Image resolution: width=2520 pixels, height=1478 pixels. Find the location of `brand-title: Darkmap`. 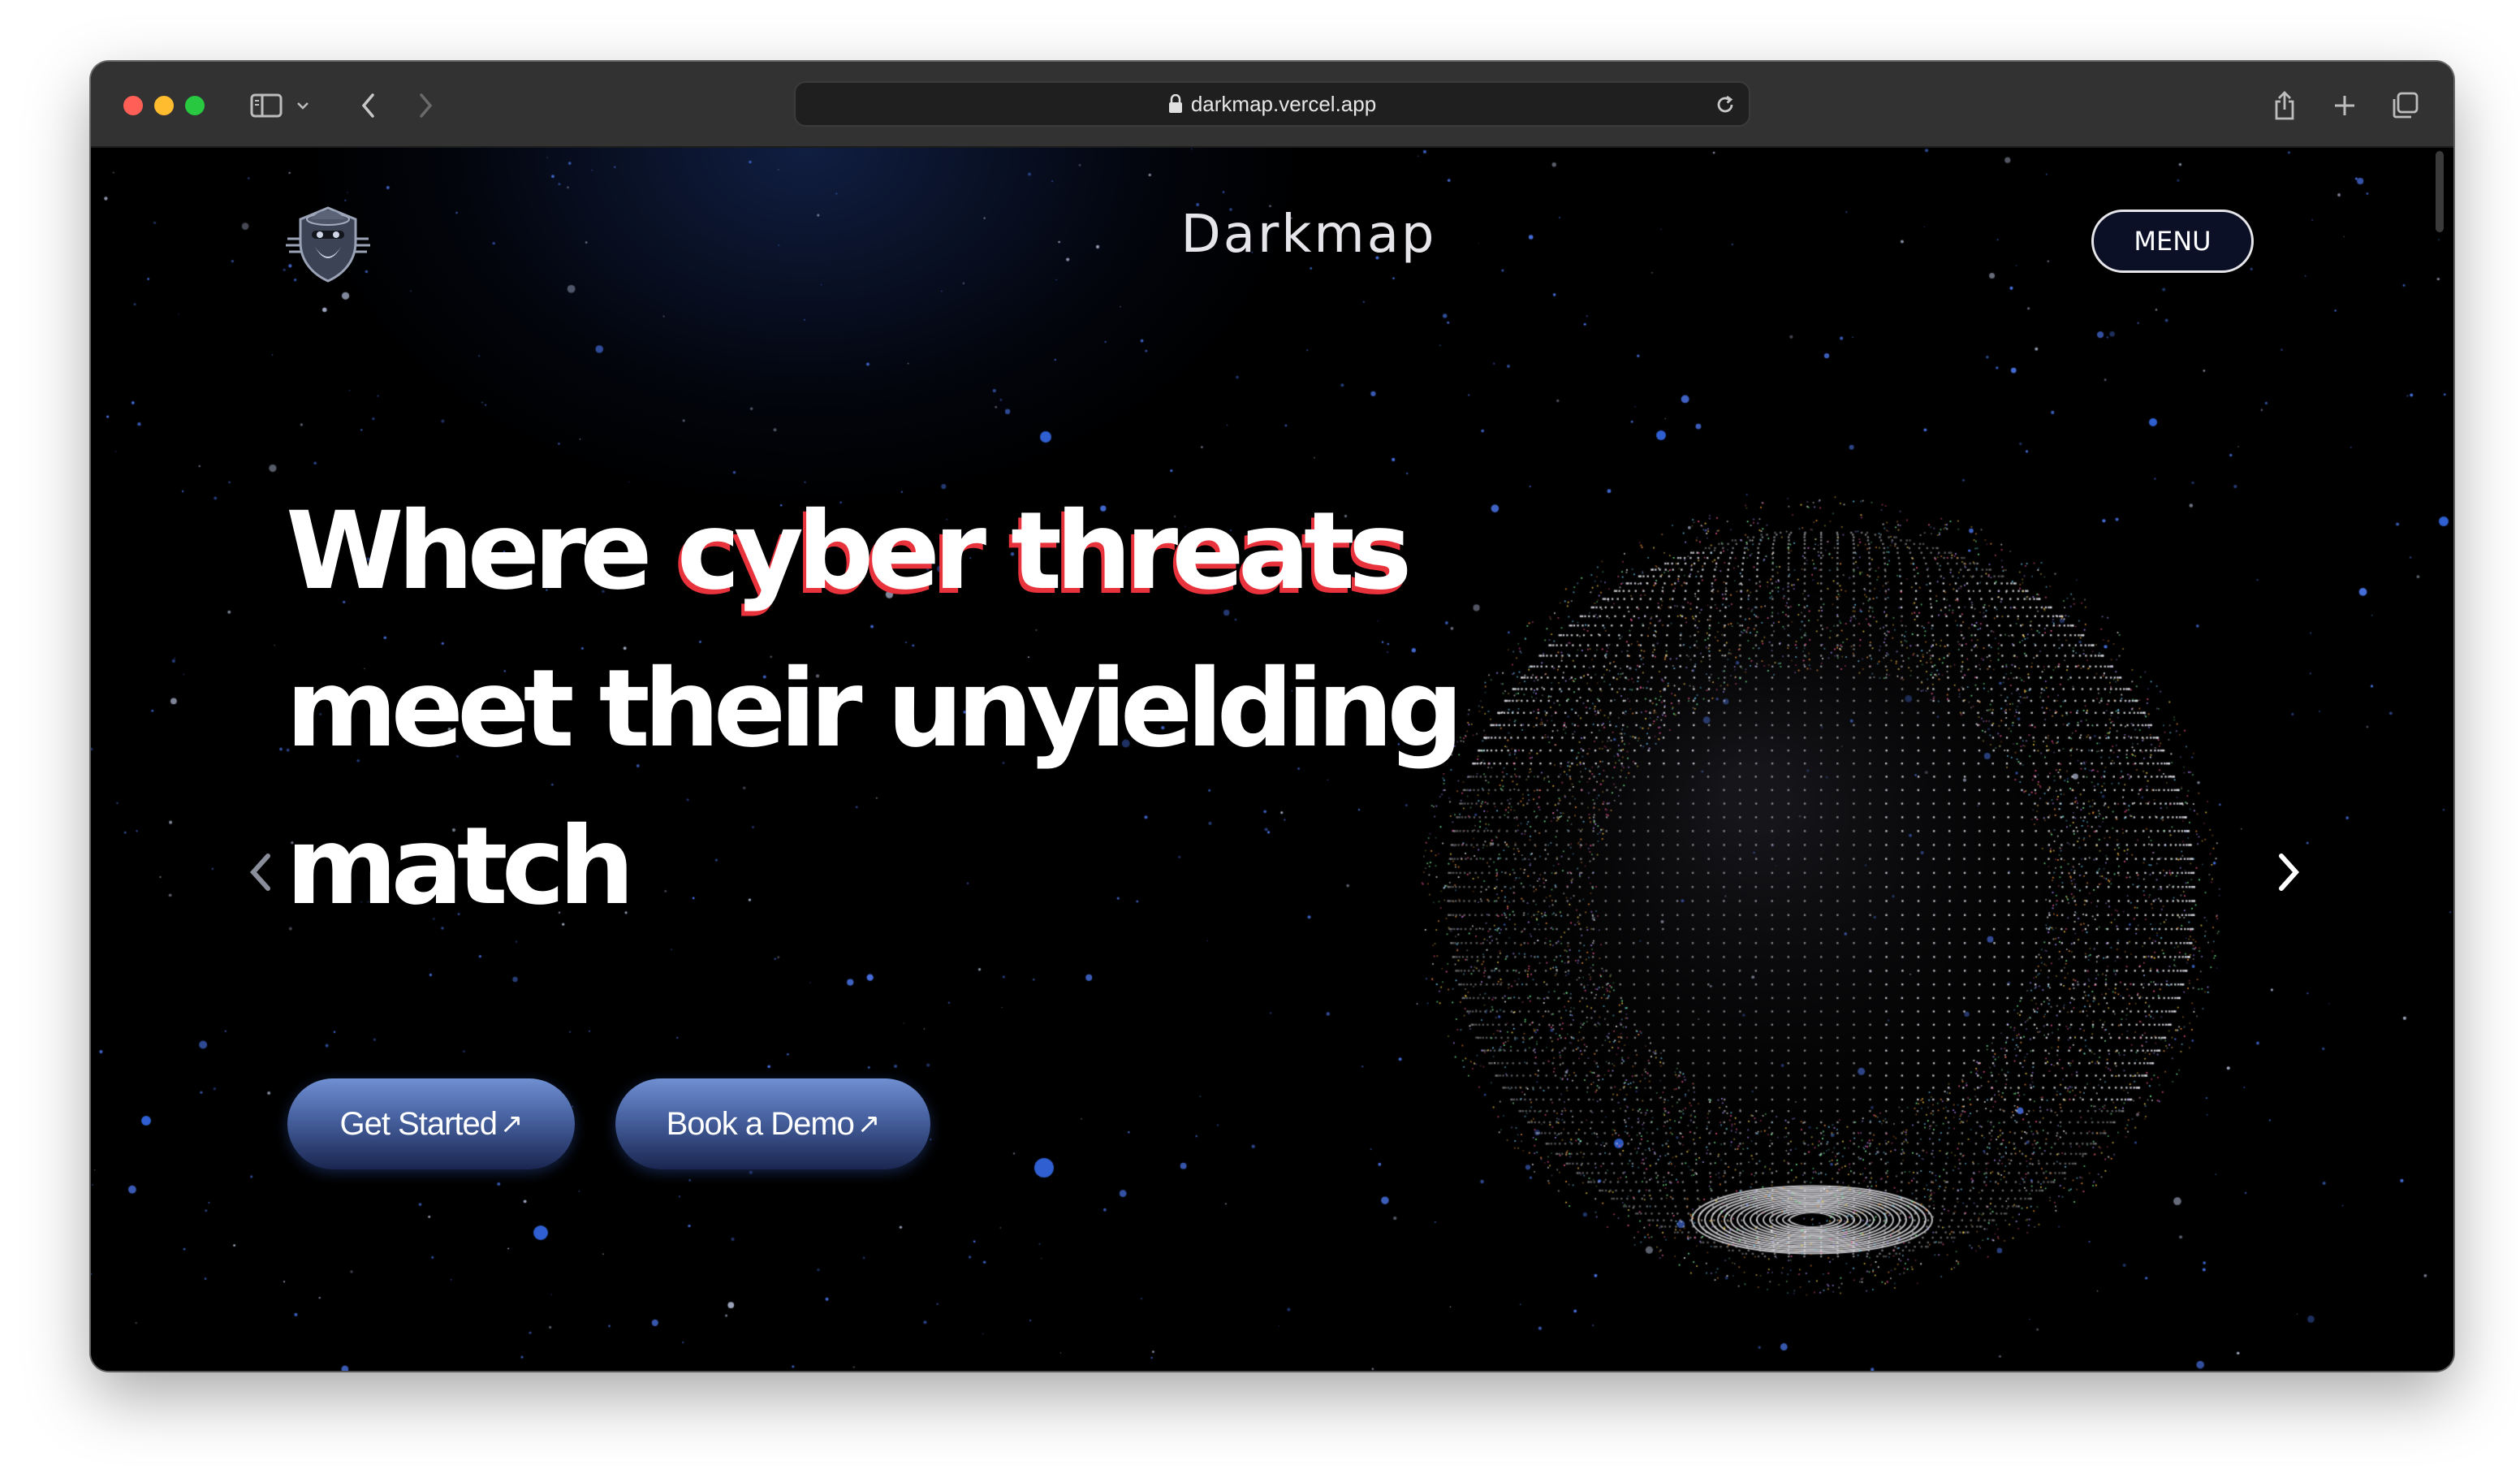

brand-title: Darkmap is located at coordinates (1309, 235).